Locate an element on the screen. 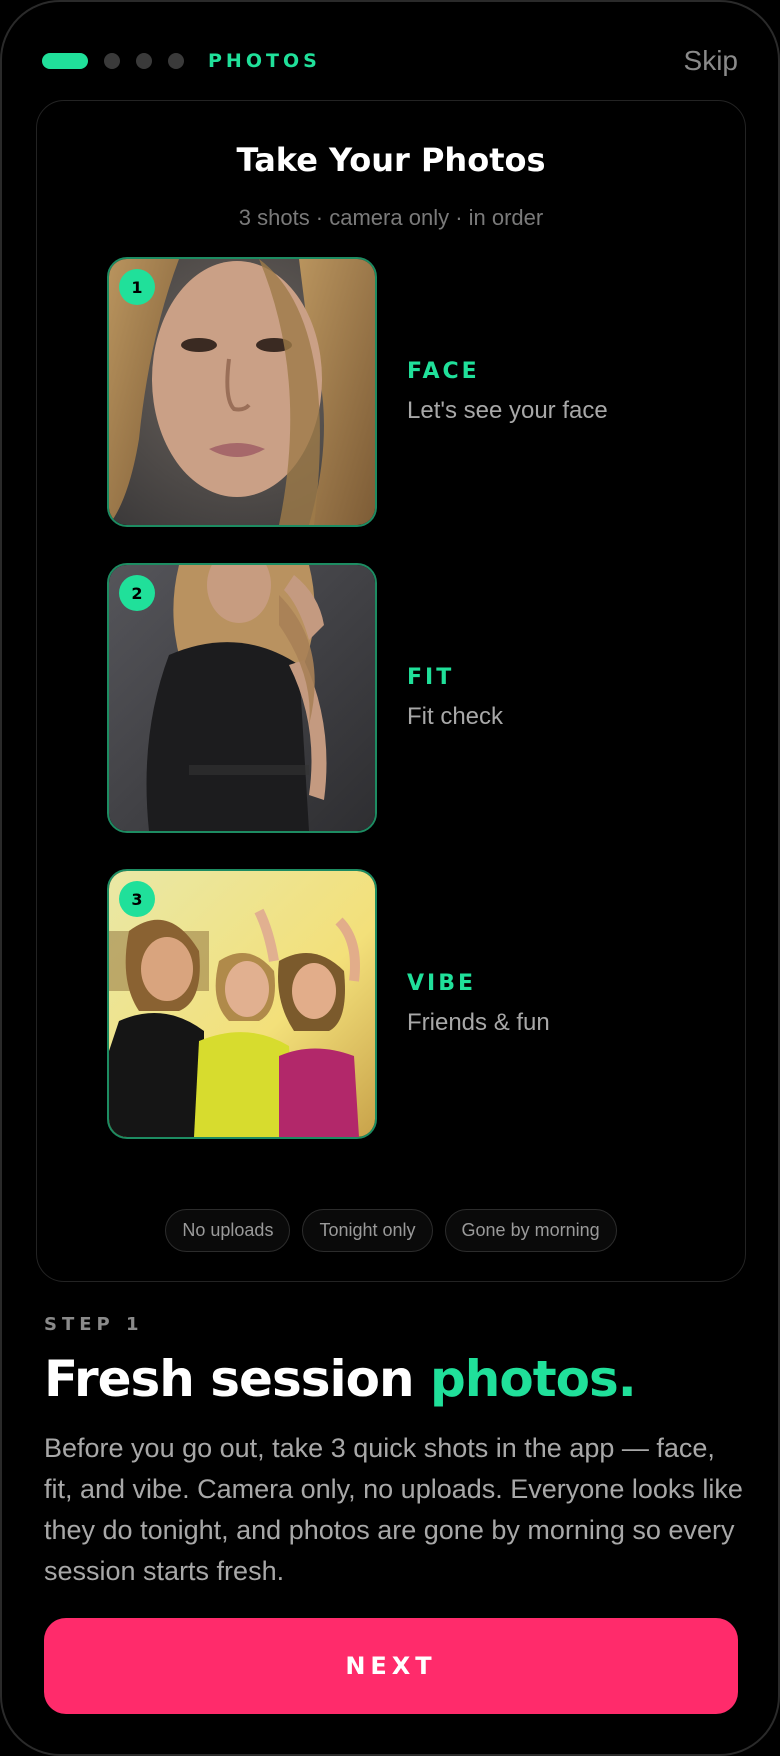 The image size is (780, 1756). shot-number-badge: 1 is located at coordinates (137, 287).